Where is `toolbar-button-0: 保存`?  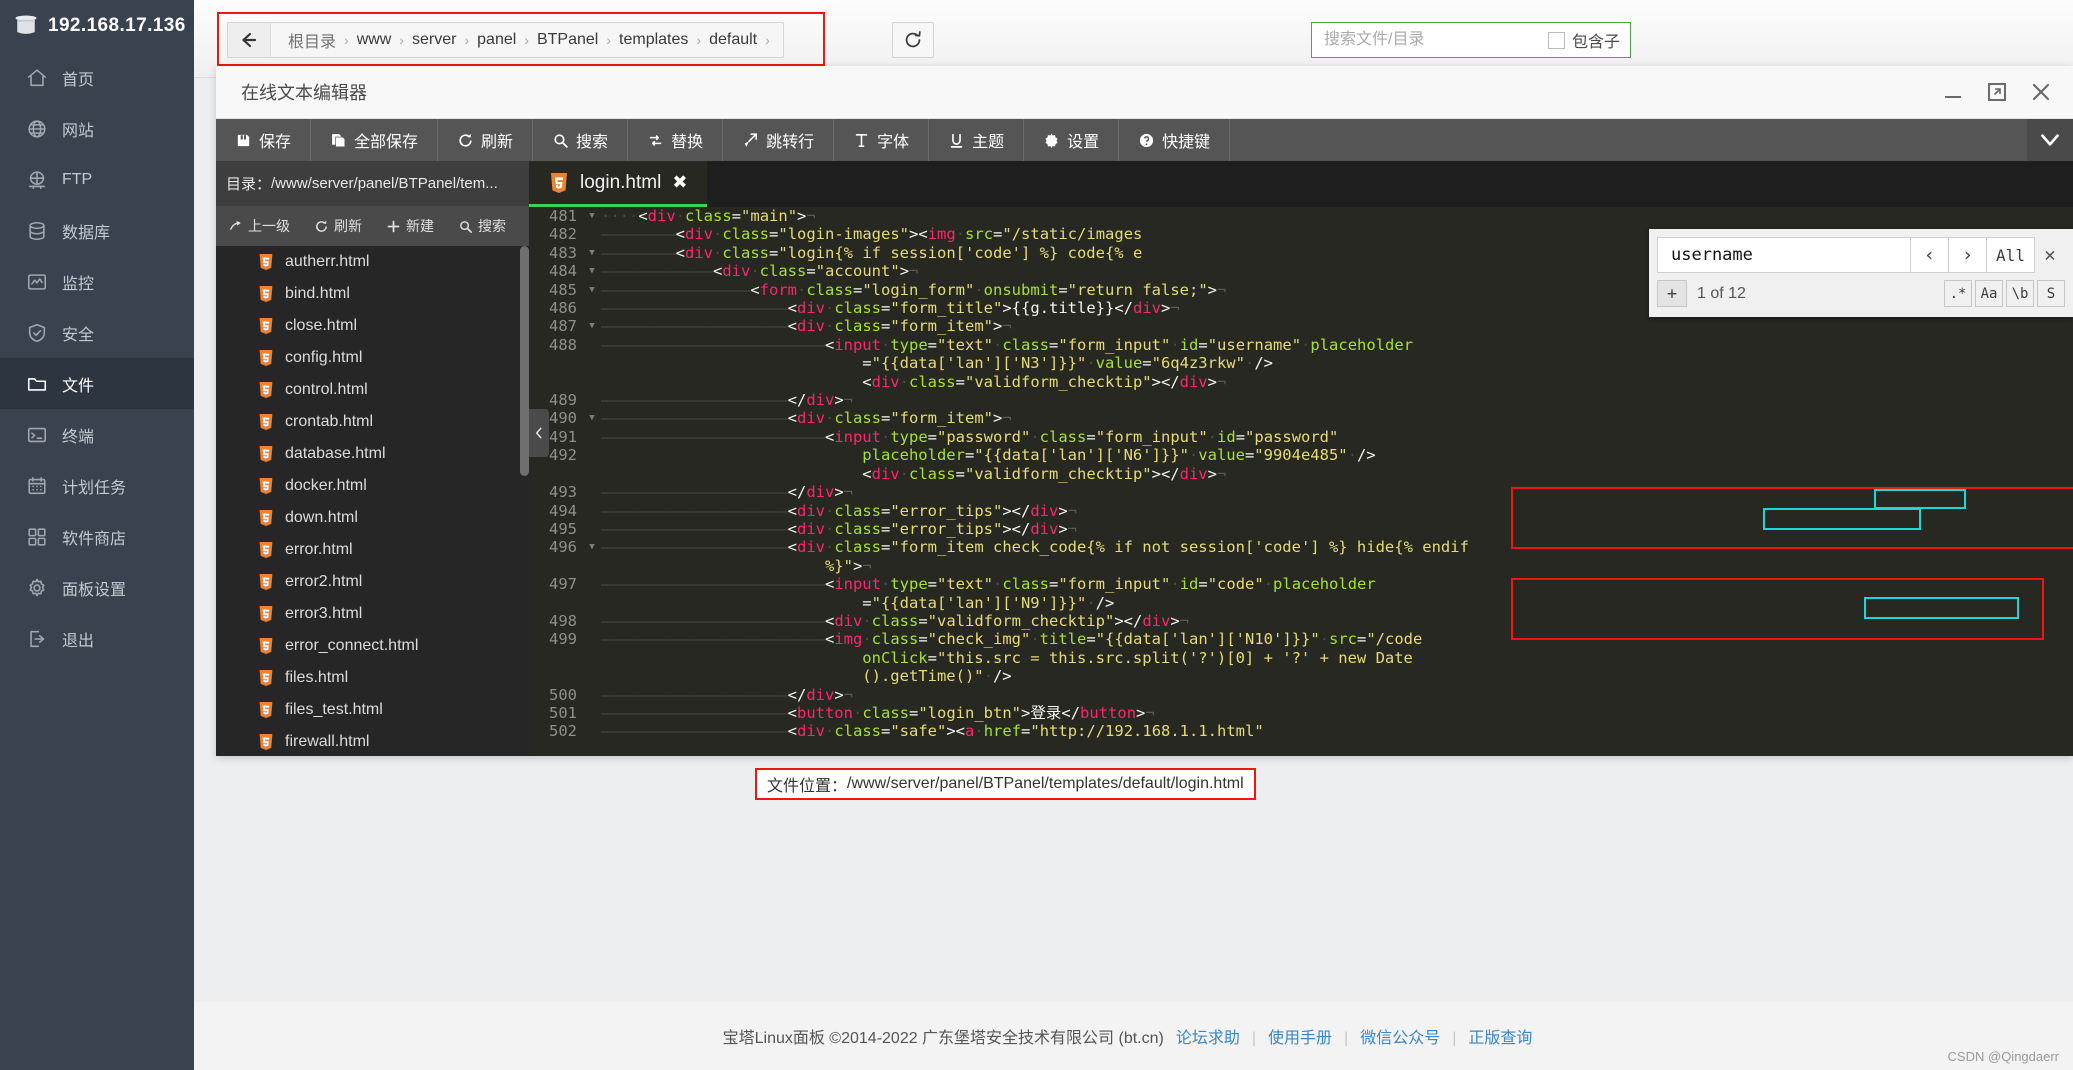 toolbar-button-0: 保存 is located at coordinates (264, 140).